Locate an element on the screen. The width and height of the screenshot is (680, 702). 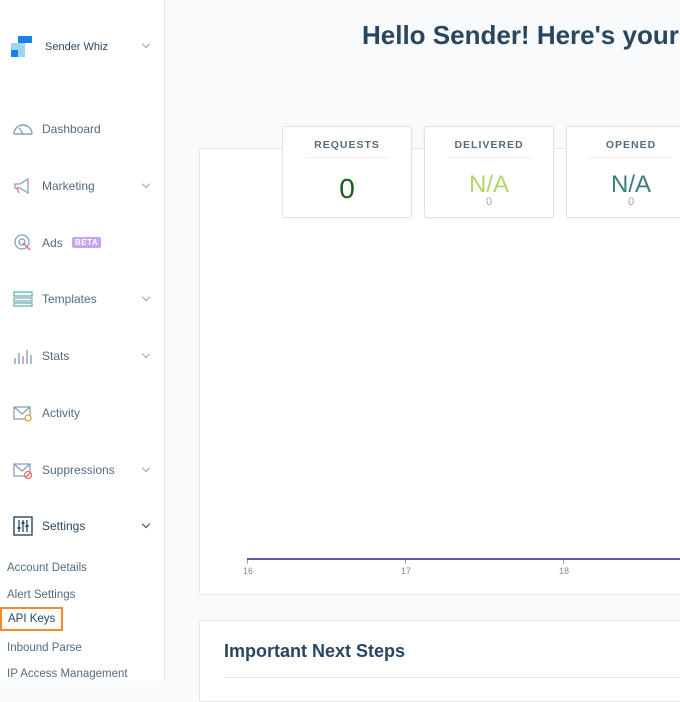
suppressions-envelope-blocked-icon is located at coordinates (23, 471).